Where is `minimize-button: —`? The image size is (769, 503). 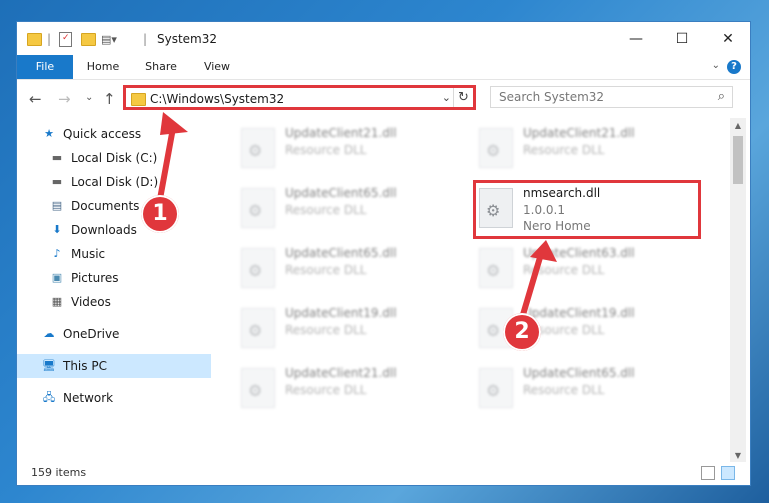 minimize-button: — is located at coordinates (636, 38).